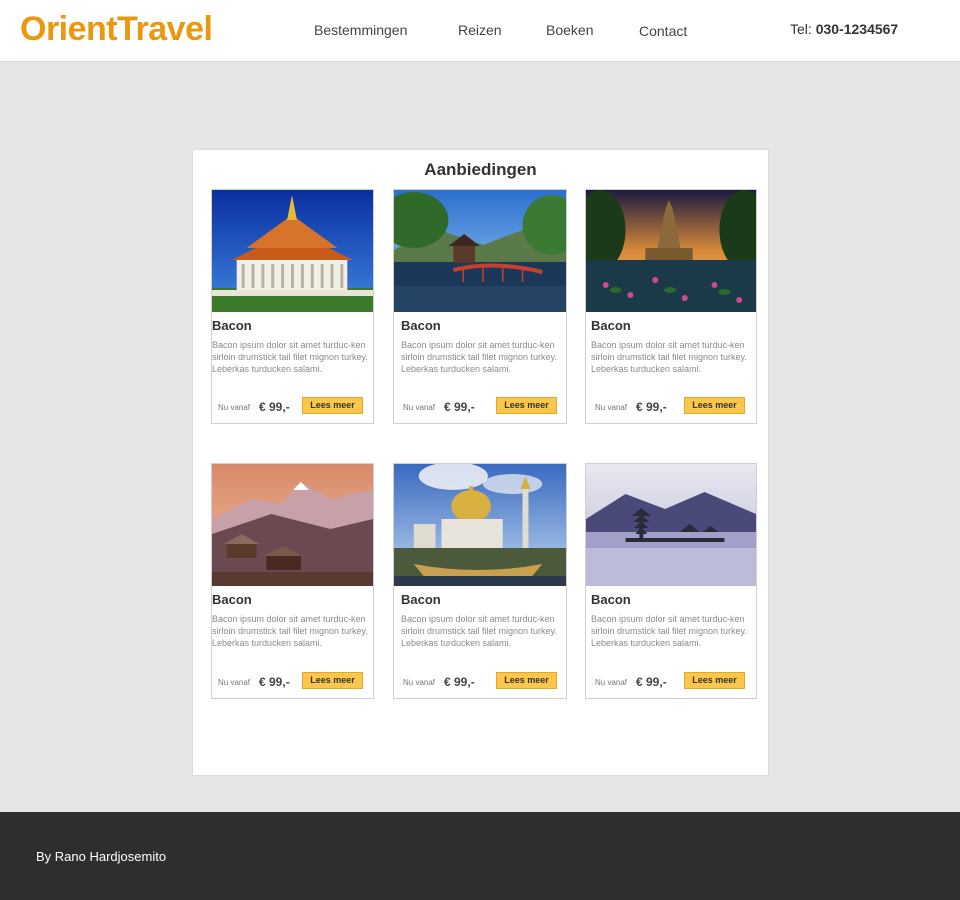 The image size is (960, 900). I want to click on nav-boeken: Boeken, so click(569, 30).